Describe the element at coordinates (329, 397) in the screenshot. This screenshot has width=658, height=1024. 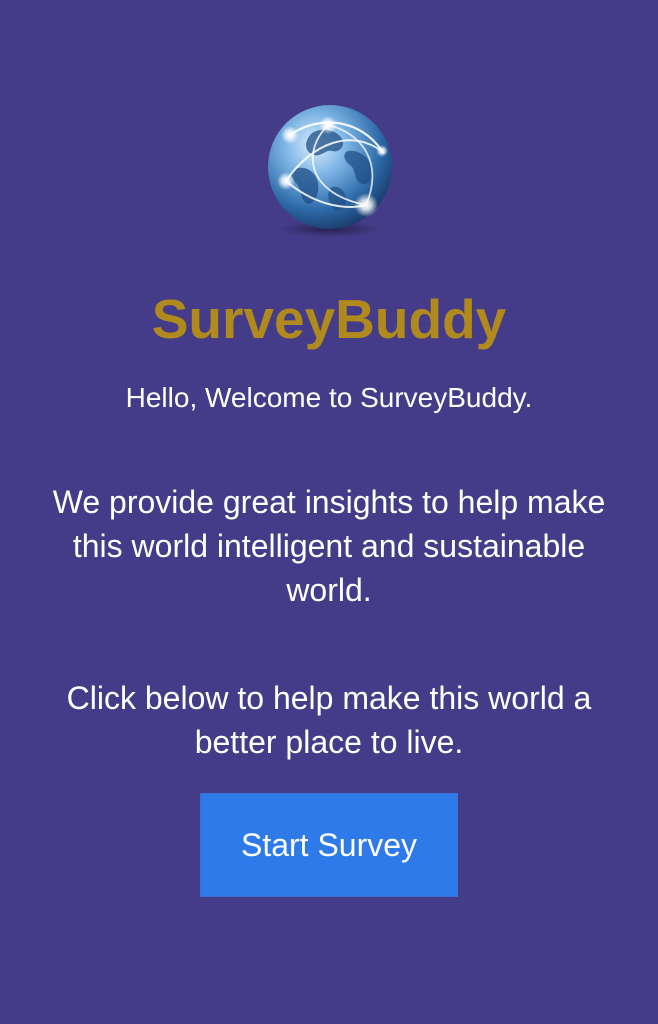
I see `welcome-message: Hello, Welcome to SurveyBuddy.` at that location.